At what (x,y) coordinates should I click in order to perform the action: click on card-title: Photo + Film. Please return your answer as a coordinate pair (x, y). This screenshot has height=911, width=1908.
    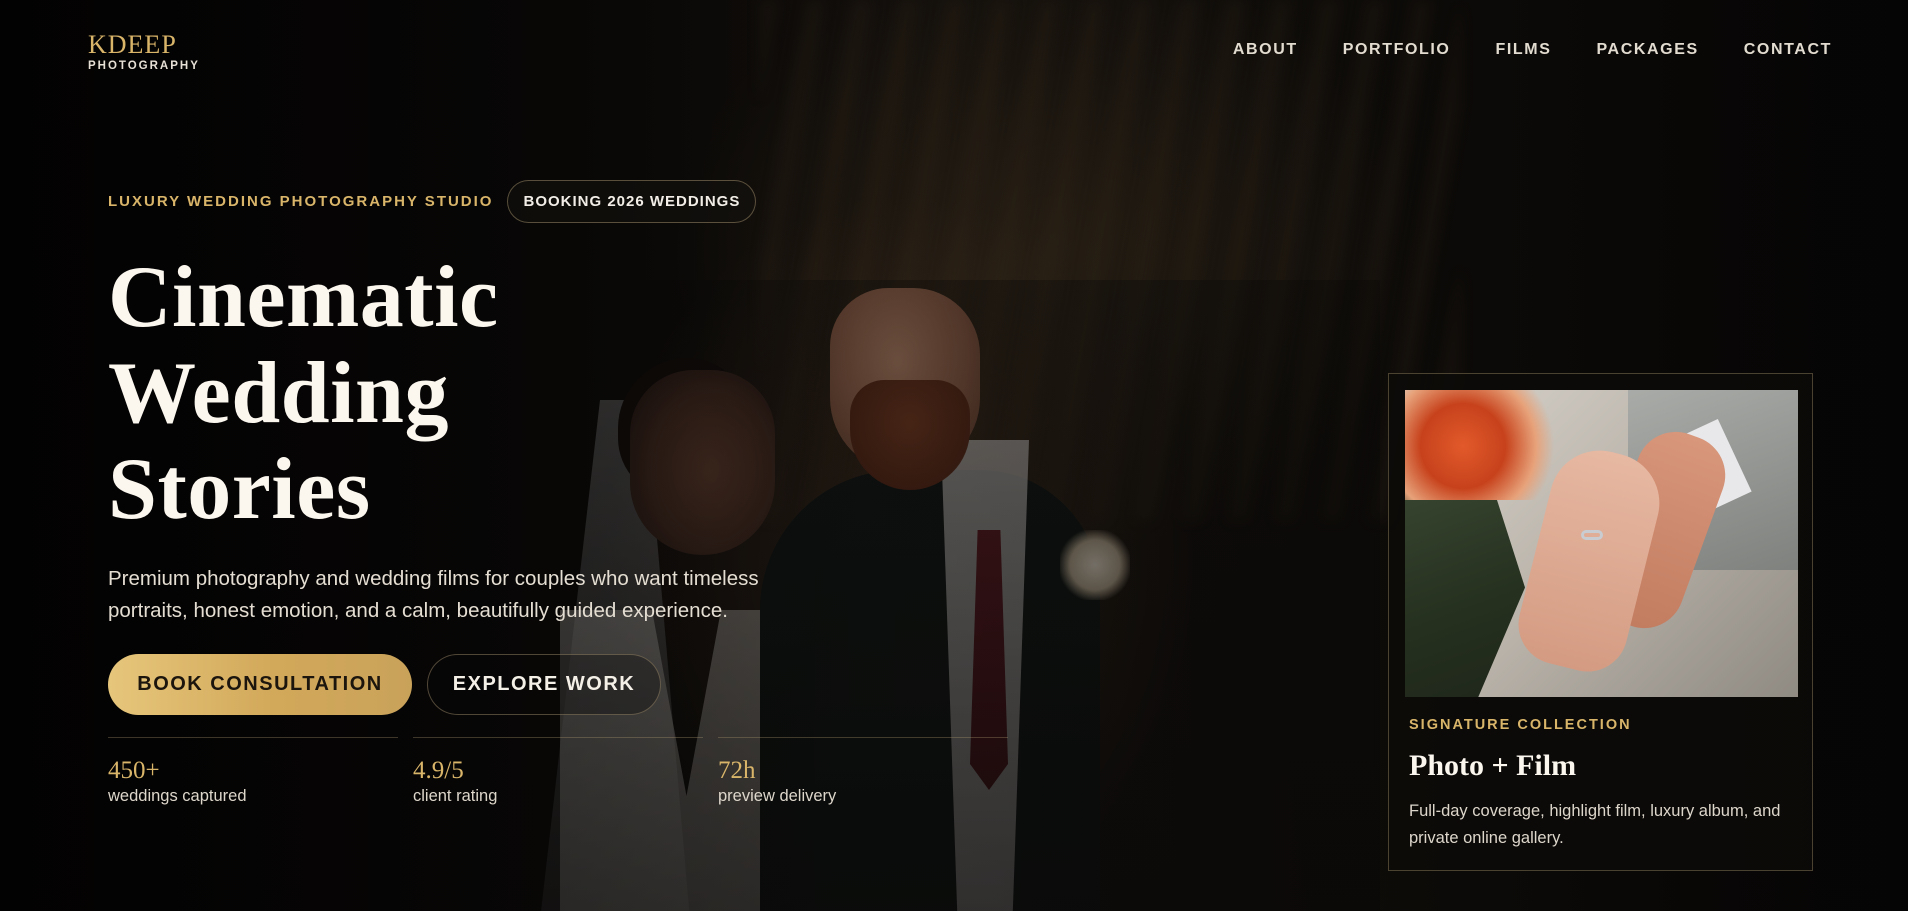
    Looking at the image, I should click on (1493, 765).